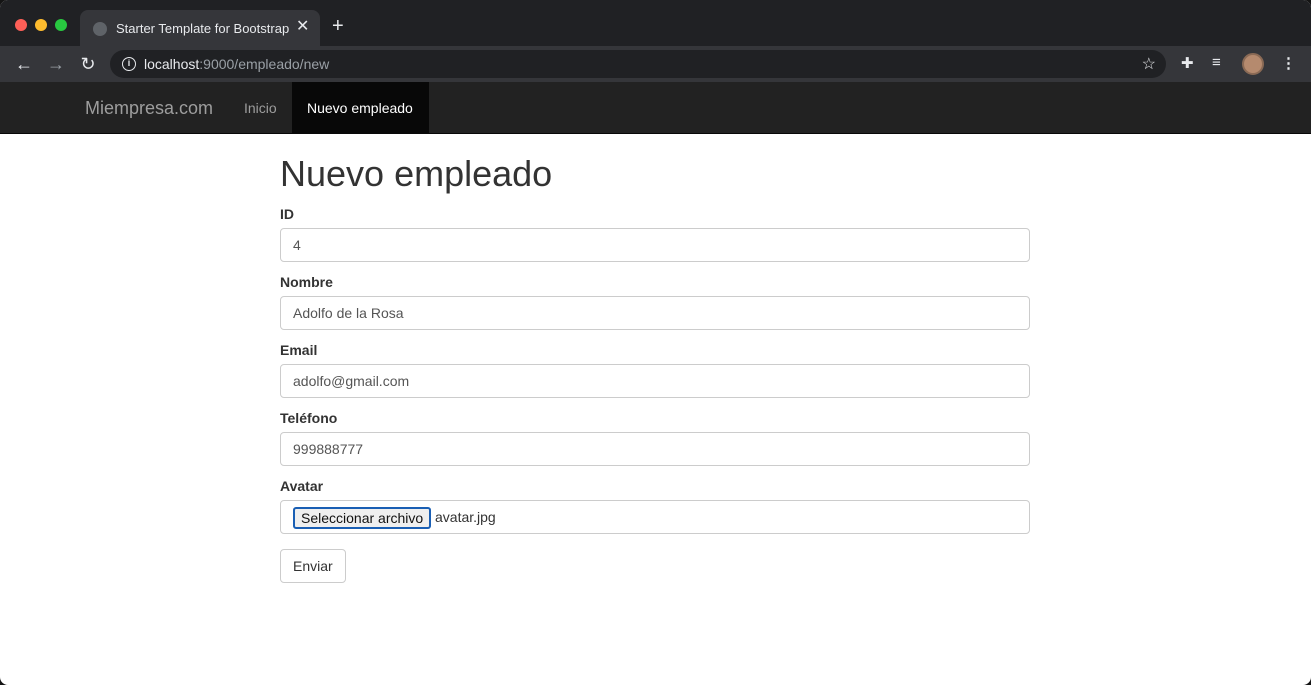 This screenshot has width=1311, height=685. Describe the element at coordinates (655, 381) in the screenshot. I see `email-input` at that location.